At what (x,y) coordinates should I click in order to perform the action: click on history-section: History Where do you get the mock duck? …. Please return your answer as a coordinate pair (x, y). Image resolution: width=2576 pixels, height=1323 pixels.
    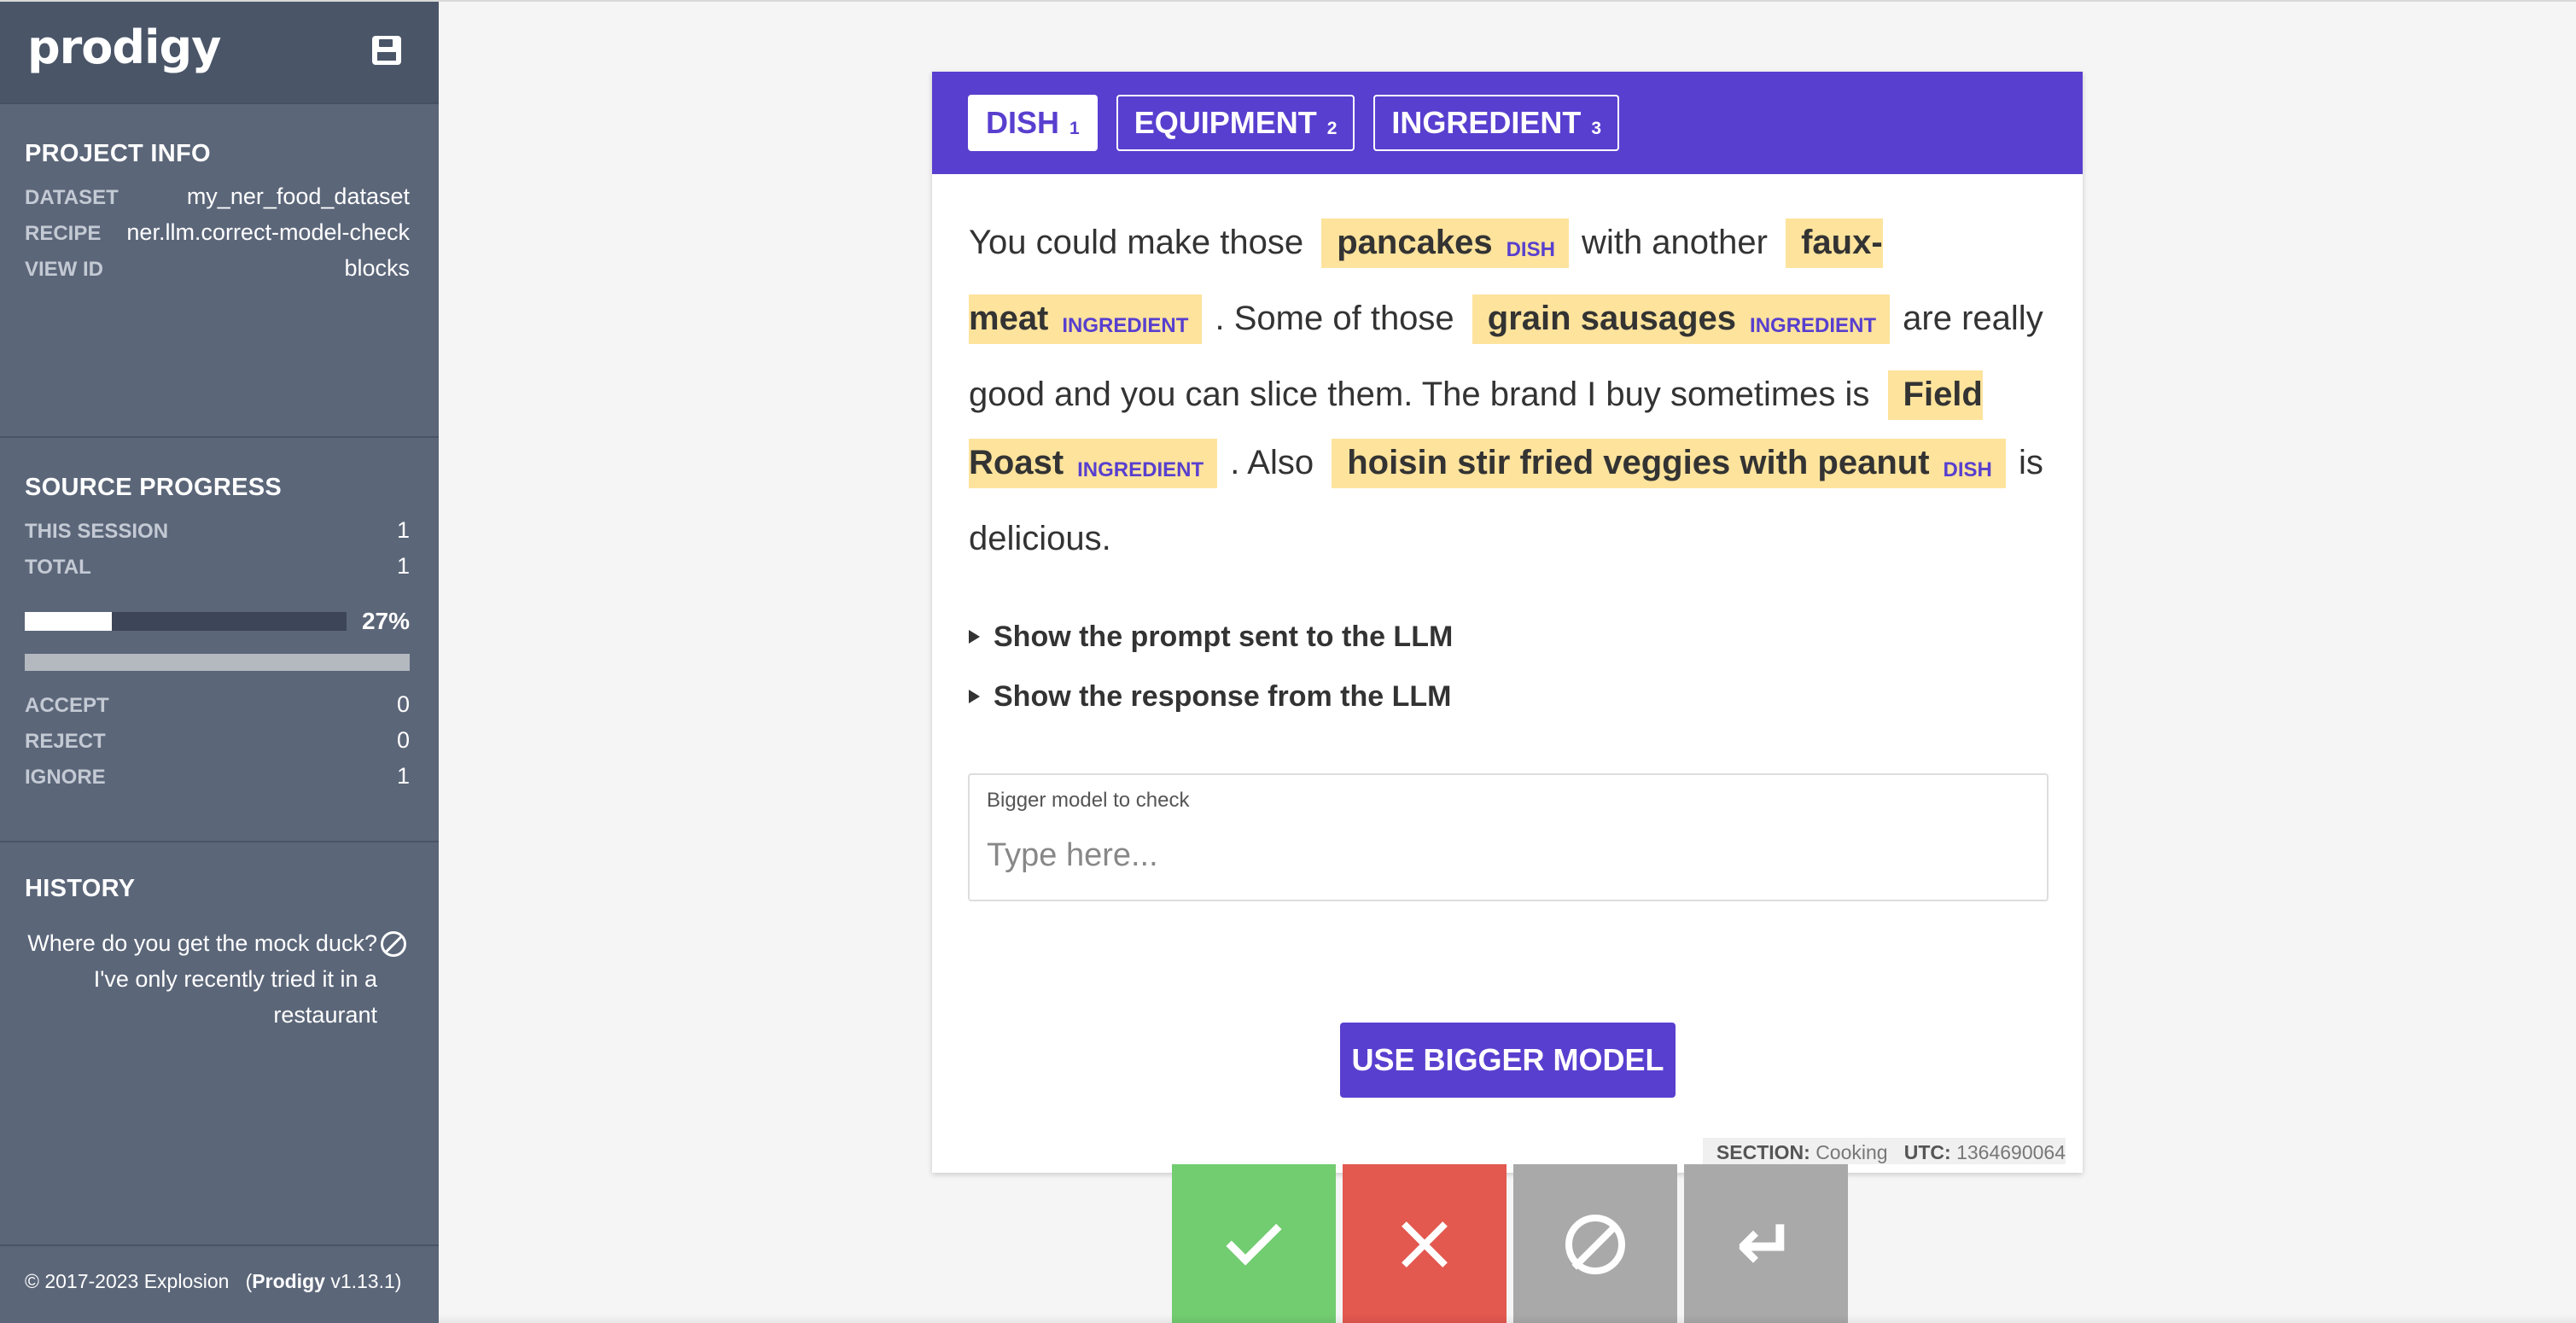
    Looking at the image, I should click on (219, 937).